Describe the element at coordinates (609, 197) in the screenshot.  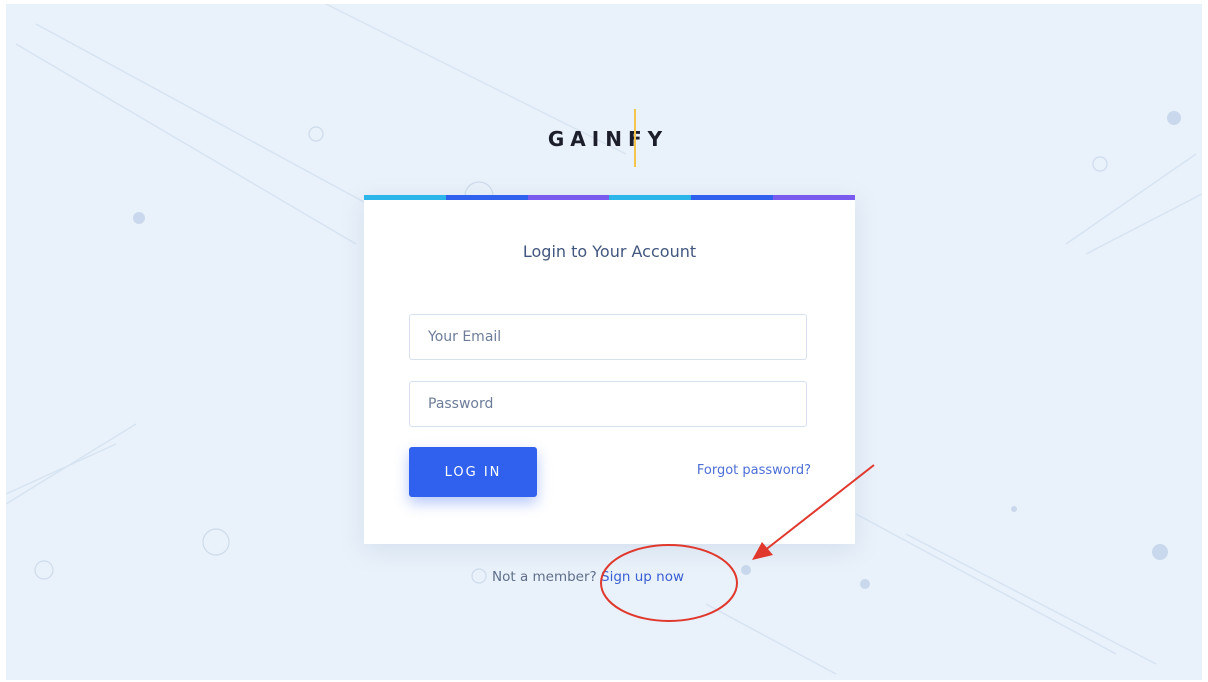
I see `card-top-bar` at that location.